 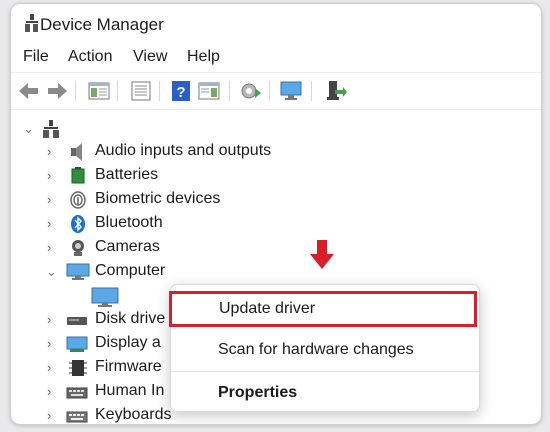 I want to click on forward-icon, so click(x=57, y=91).